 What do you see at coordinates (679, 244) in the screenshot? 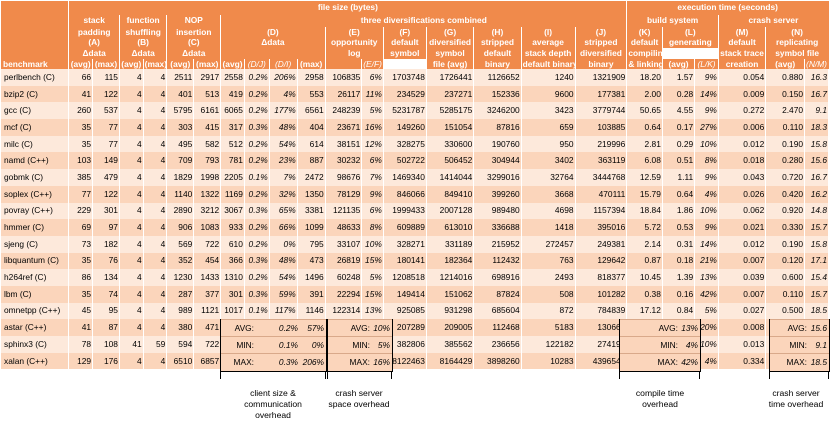
I see `table-cell: 0.31` at bounding box center [679, 244].